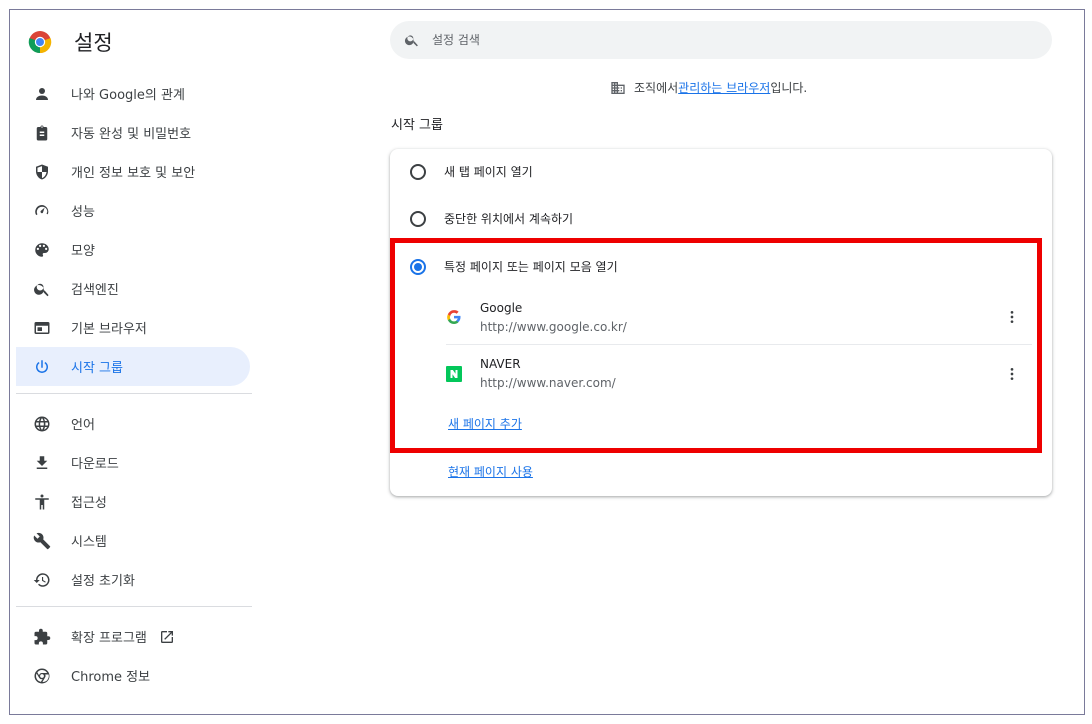 The width and height of the screenshot is (1092, 724). I want to click on page-title: 설정, so click(93, 43).